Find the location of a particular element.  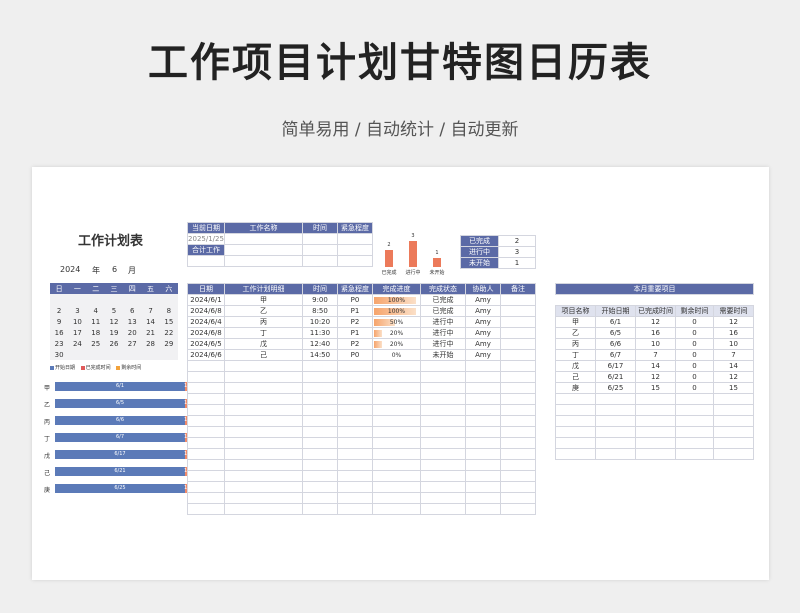

key-project-cell: 庚 is located at coordinates (575, 388).